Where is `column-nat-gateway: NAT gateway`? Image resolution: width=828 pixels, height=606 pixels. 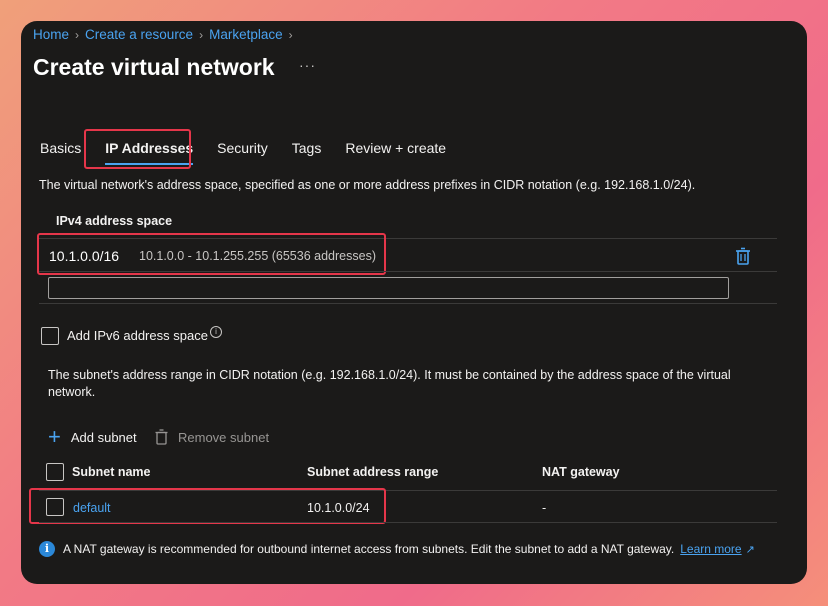 column-nat-gateway: NAT gateway is located at coordinates (581, 472).